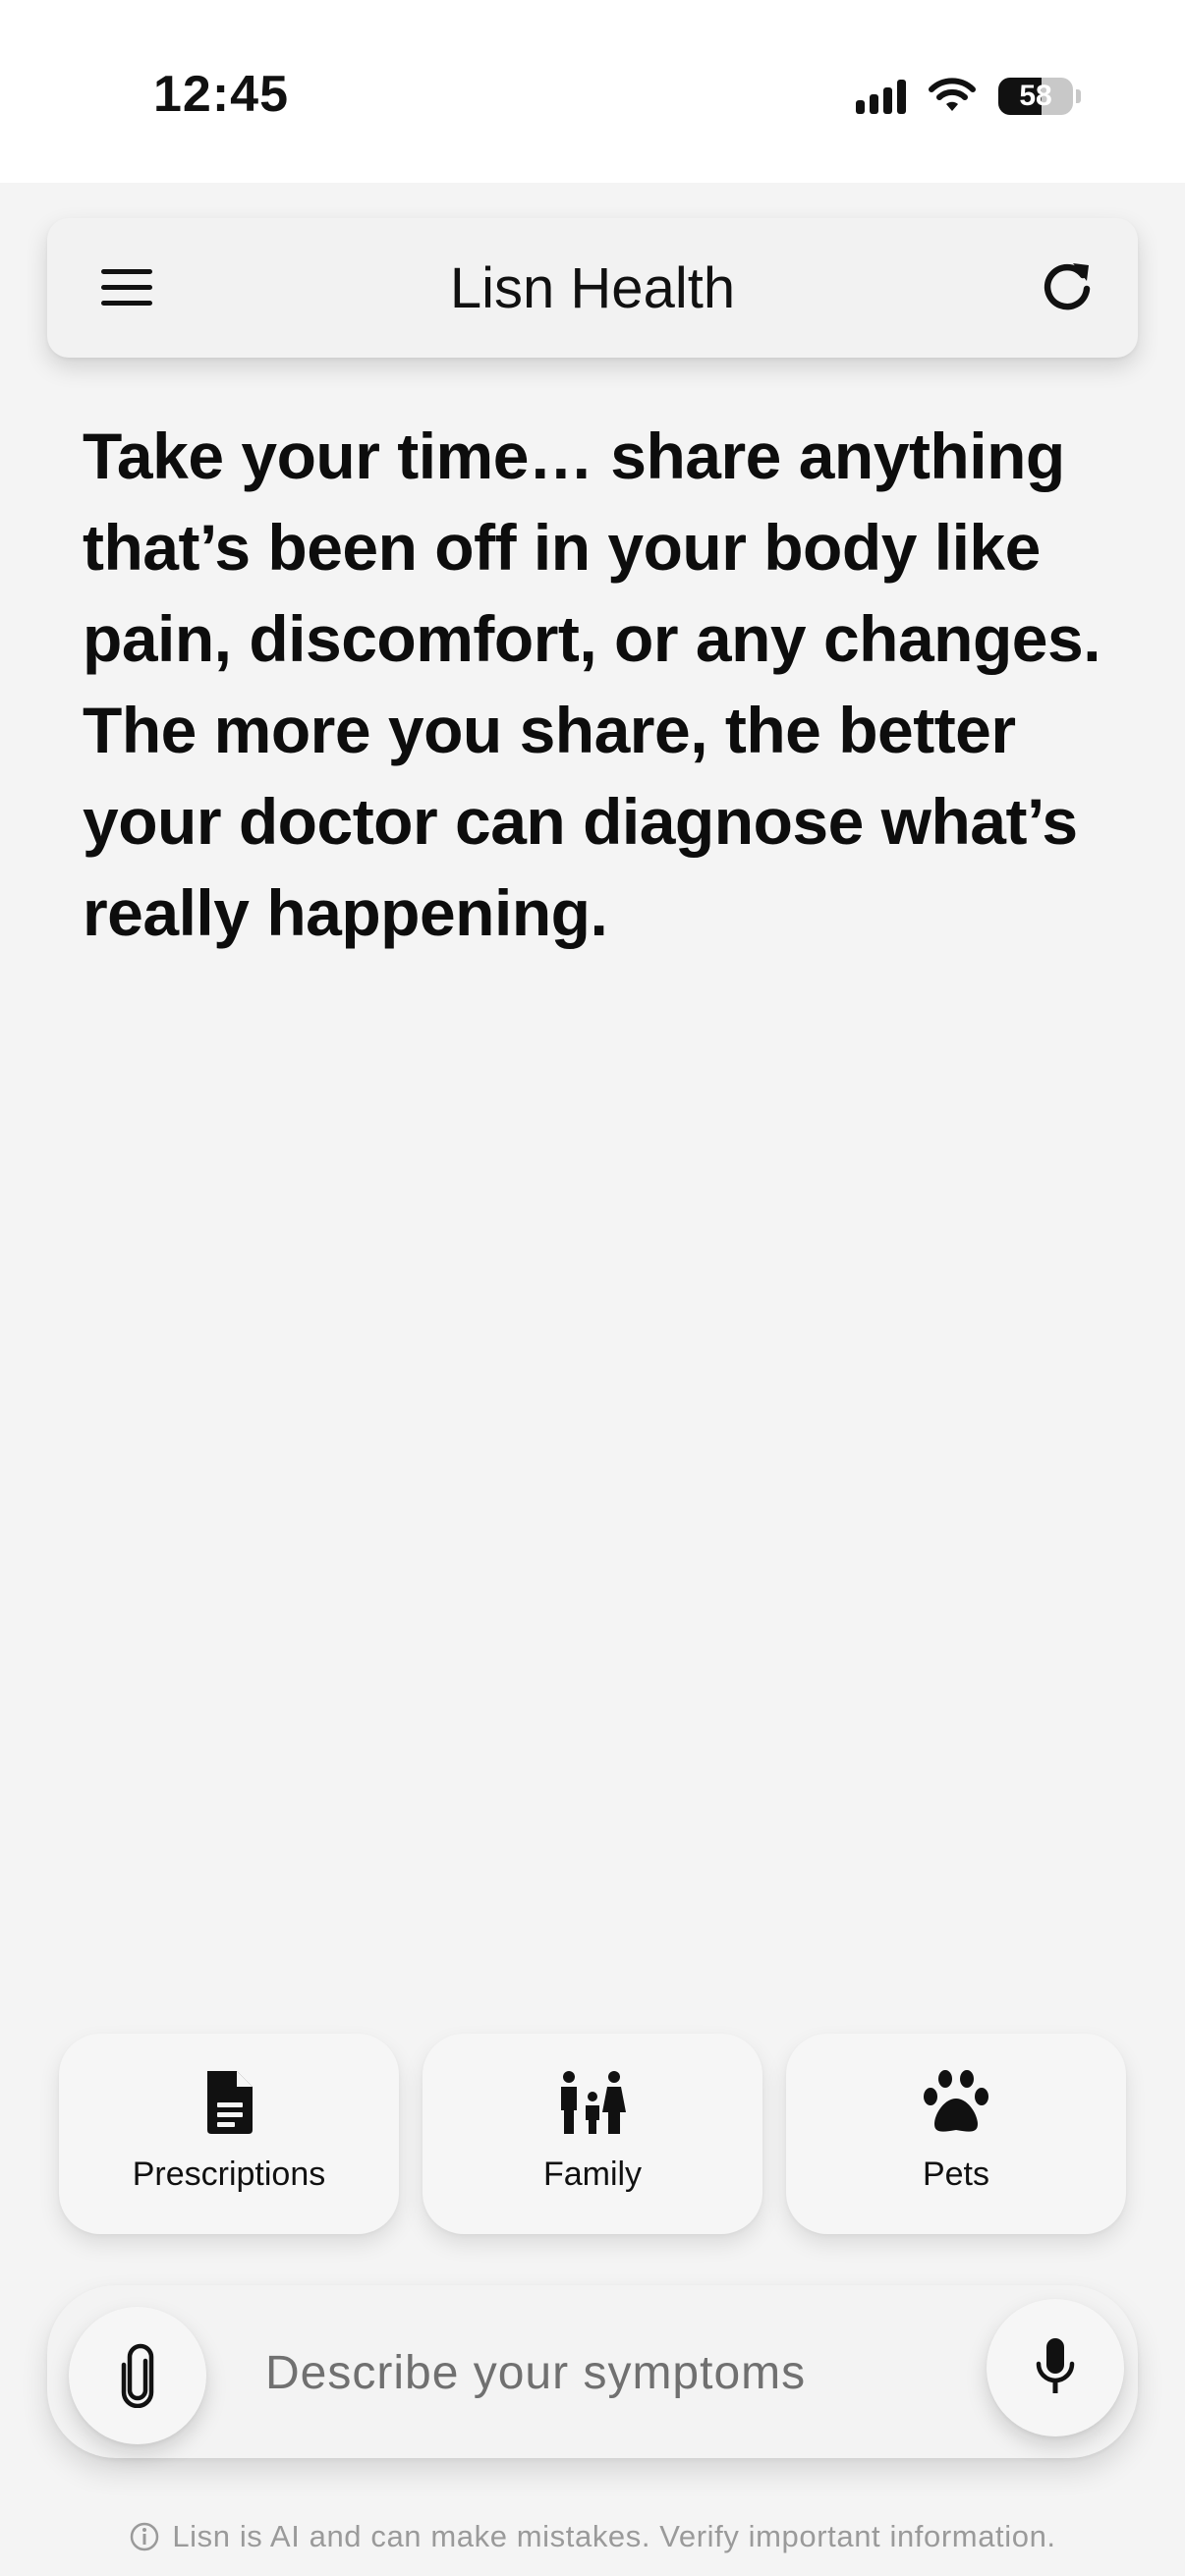 This screenshot has width=1185, height=2576. I want to click on prescriptions-label: Prescriptions, so click(229, 2174).